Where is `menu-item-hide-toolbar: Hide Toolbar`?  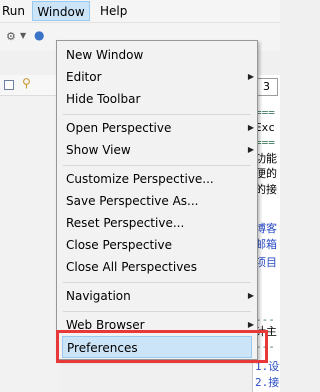 menu-item-hide-toolbar: Hide Toolbar is located at coordinates (157, 99).